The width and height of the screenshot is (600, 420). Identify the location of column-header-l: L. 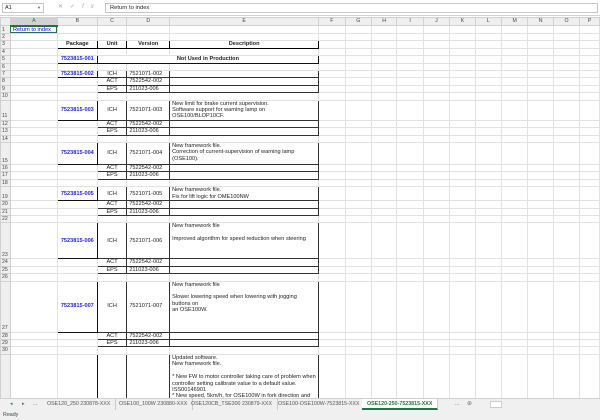
(488, 21).